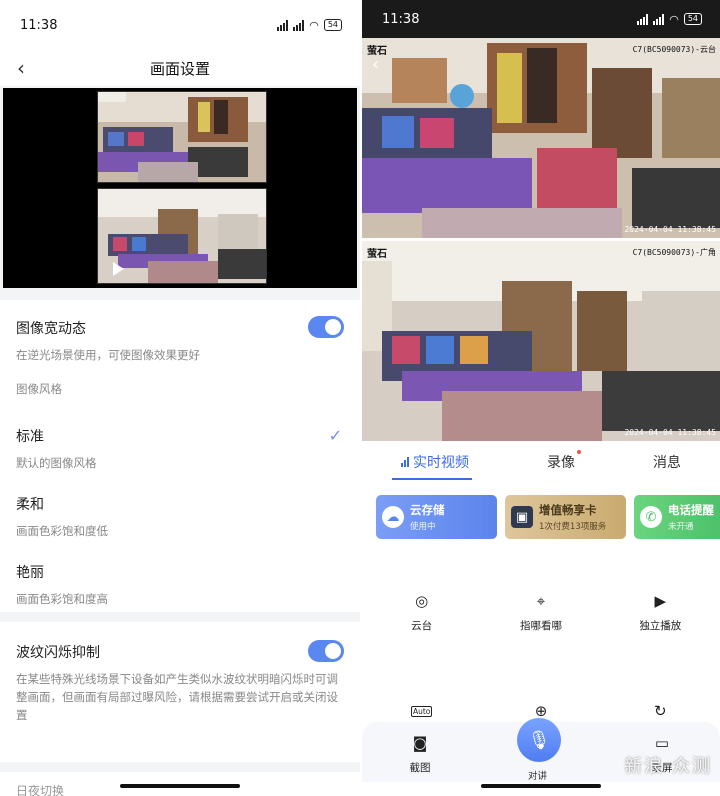  What do you see at coordinates (56, 463) in the screenshot?
I see `style-option-desc: 默认的图像风格` at bounding box center [56, 463].